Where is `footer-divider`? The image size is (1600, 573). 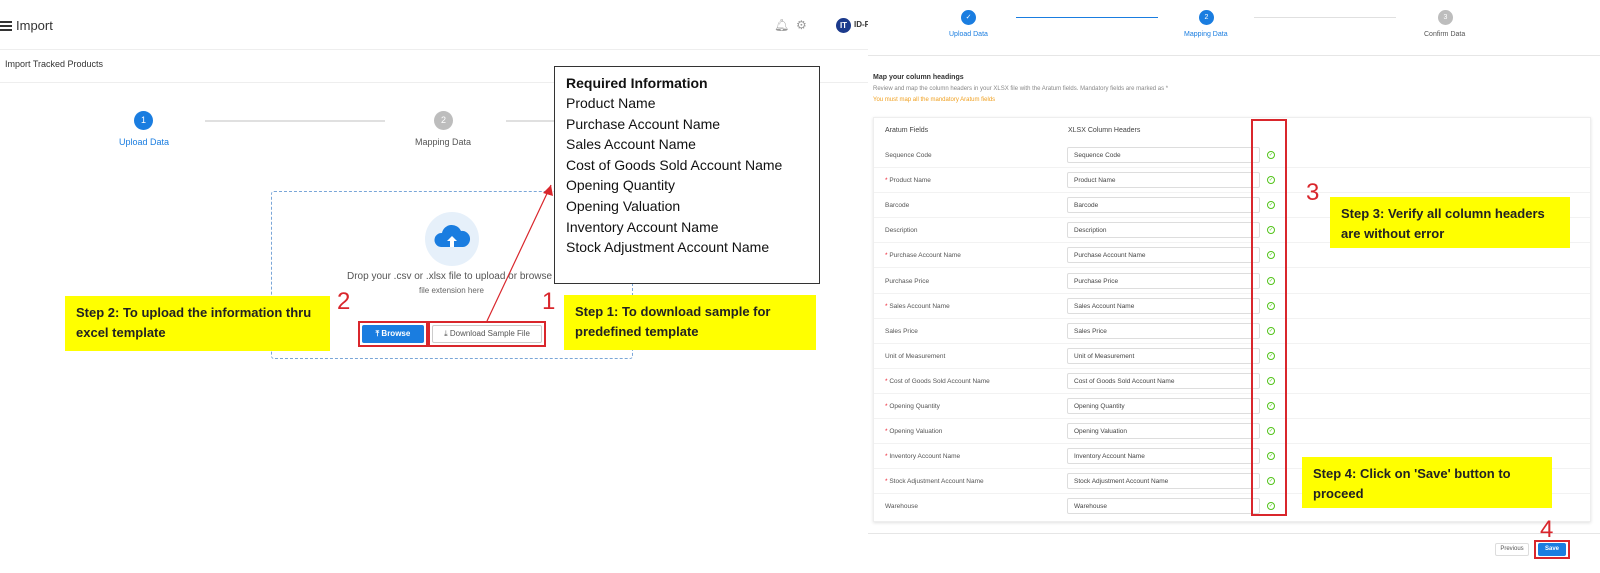 footer-divider is located at coordinates (1234, 533).